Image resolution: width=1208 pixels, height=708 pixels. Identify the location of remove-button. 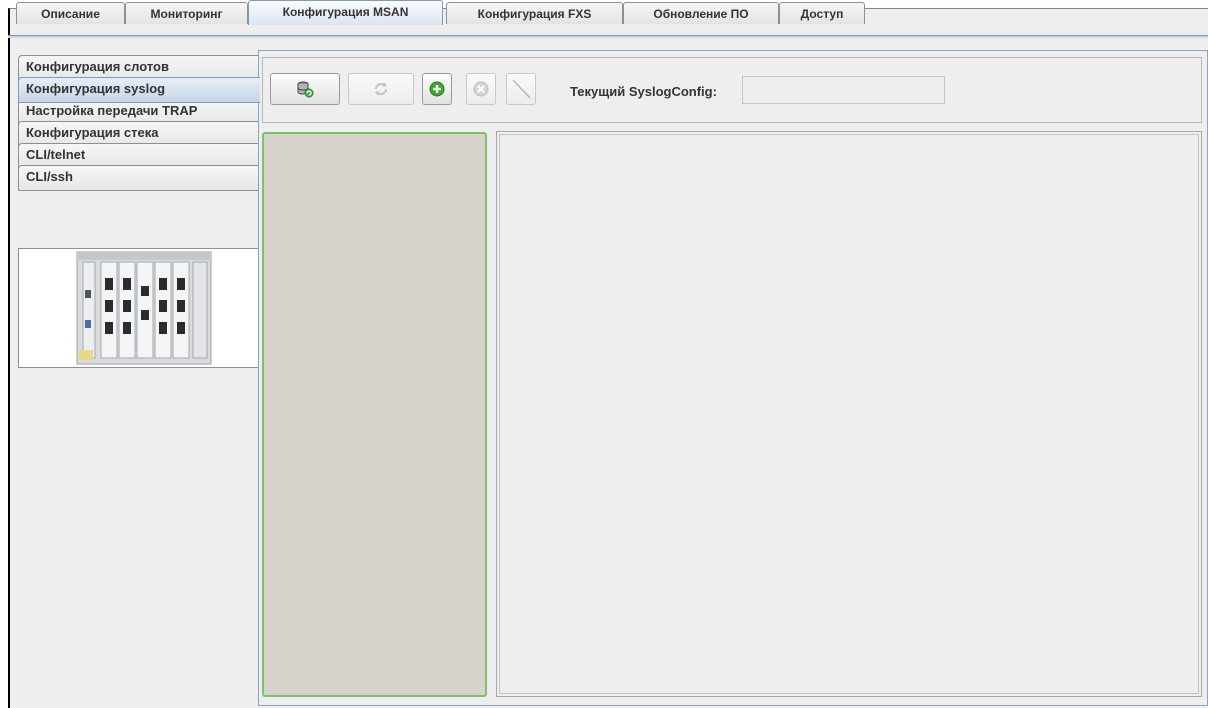
(481, 89).